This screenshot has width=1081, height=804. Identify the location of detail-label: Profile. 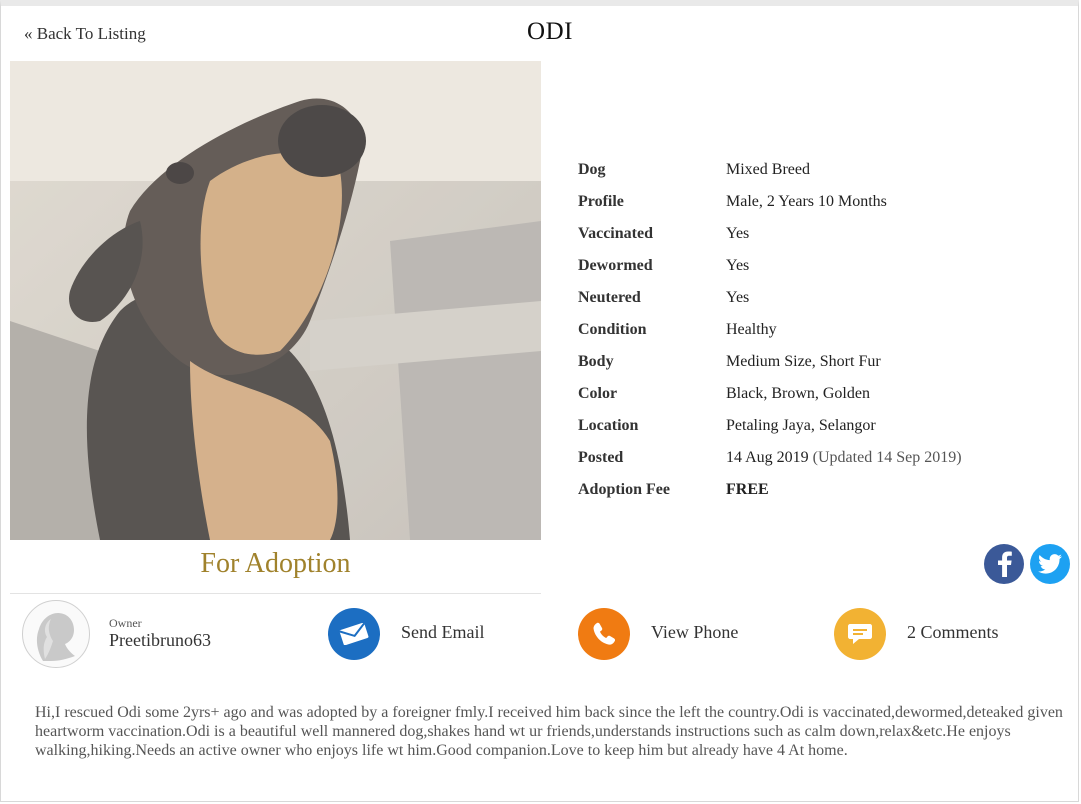
(601, 201).